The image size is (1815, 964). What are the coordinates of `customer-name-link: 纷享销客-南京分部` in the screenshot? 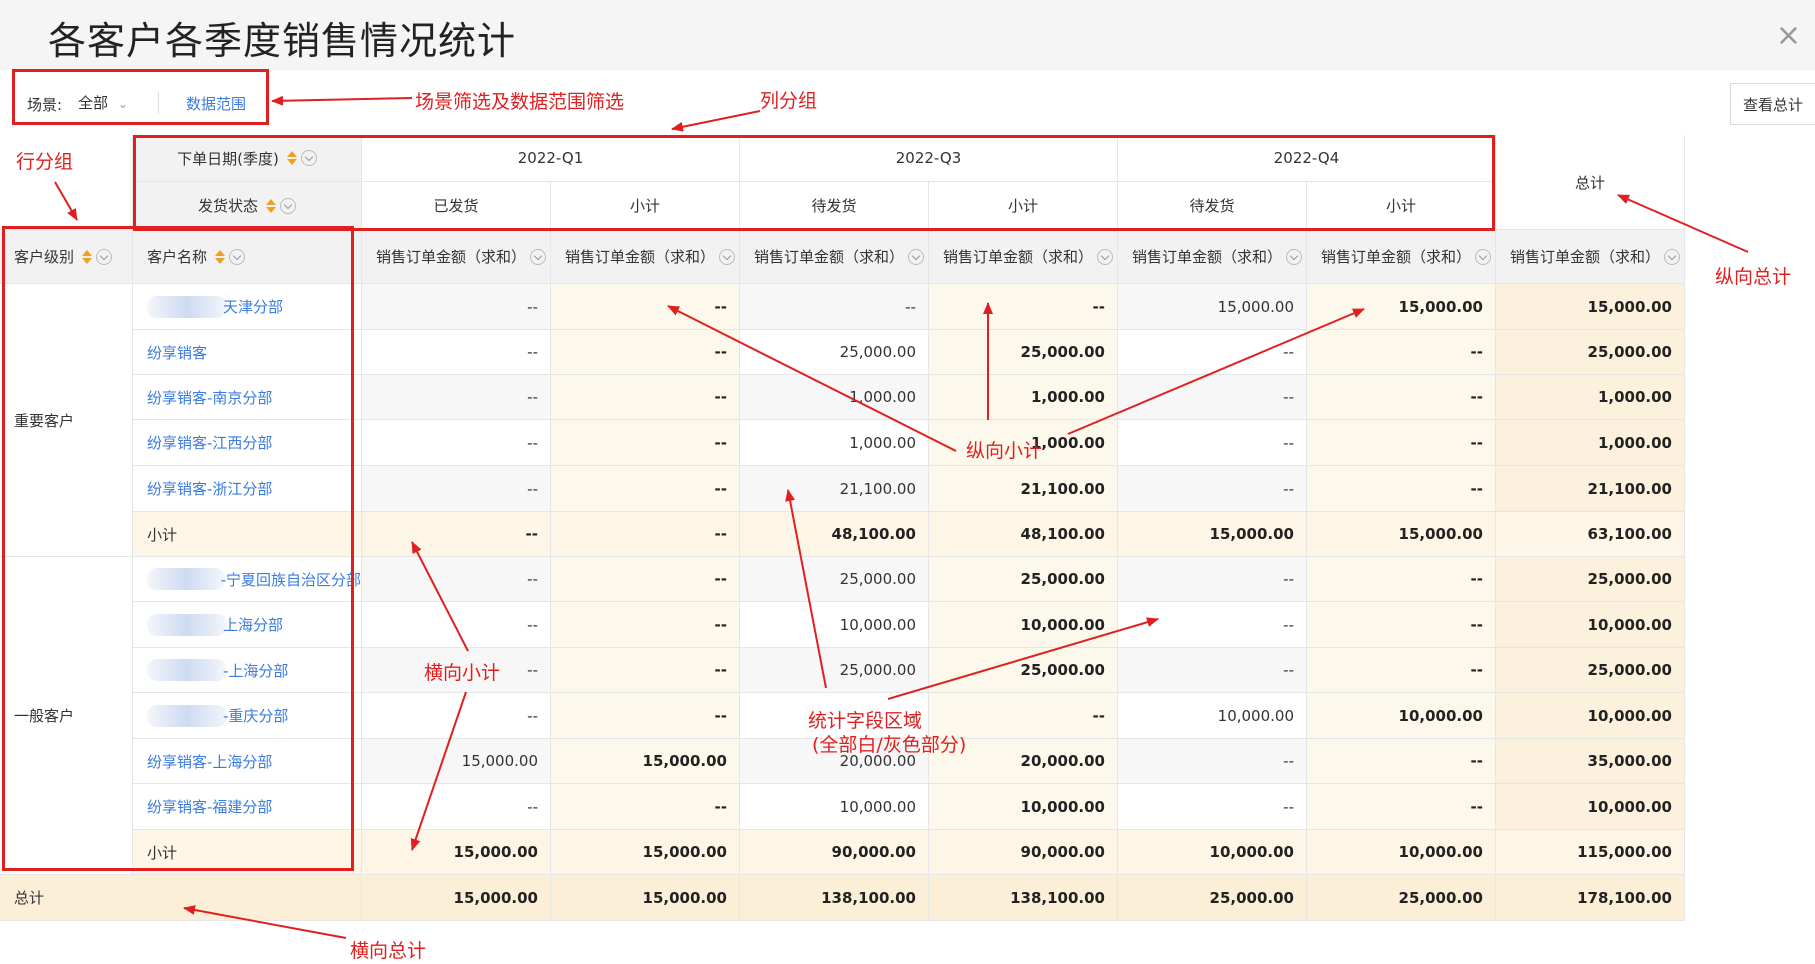 It's located at (247, 397).